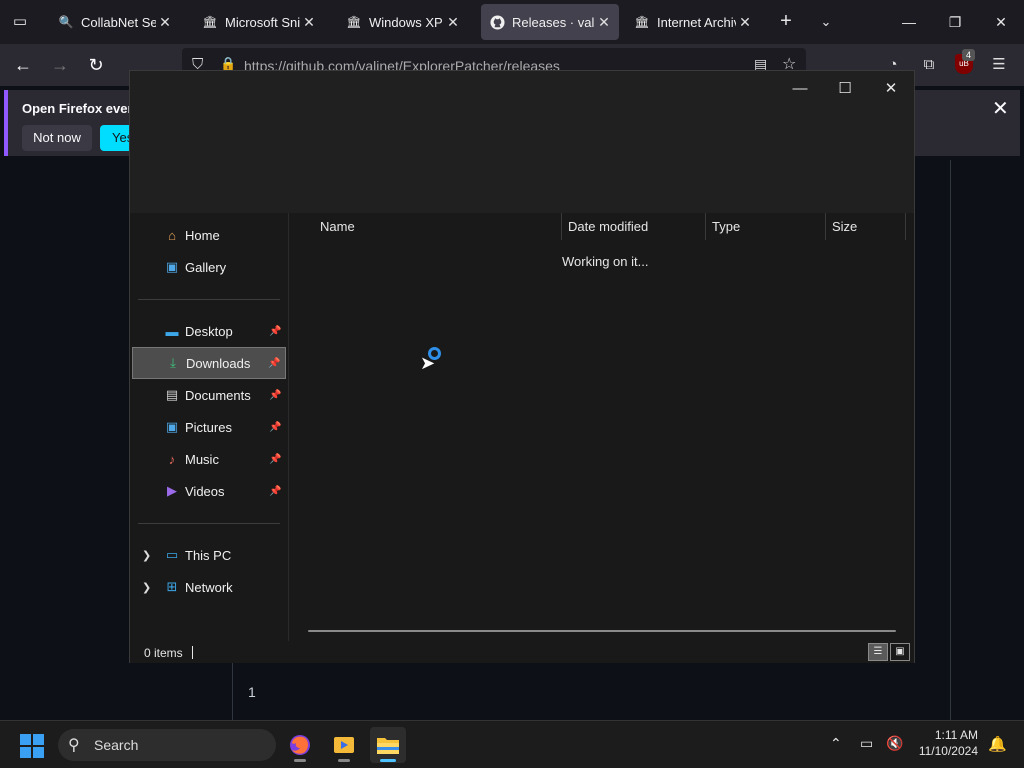  I want to click on notification-bell-icon: 🔔, so click(997, 744).